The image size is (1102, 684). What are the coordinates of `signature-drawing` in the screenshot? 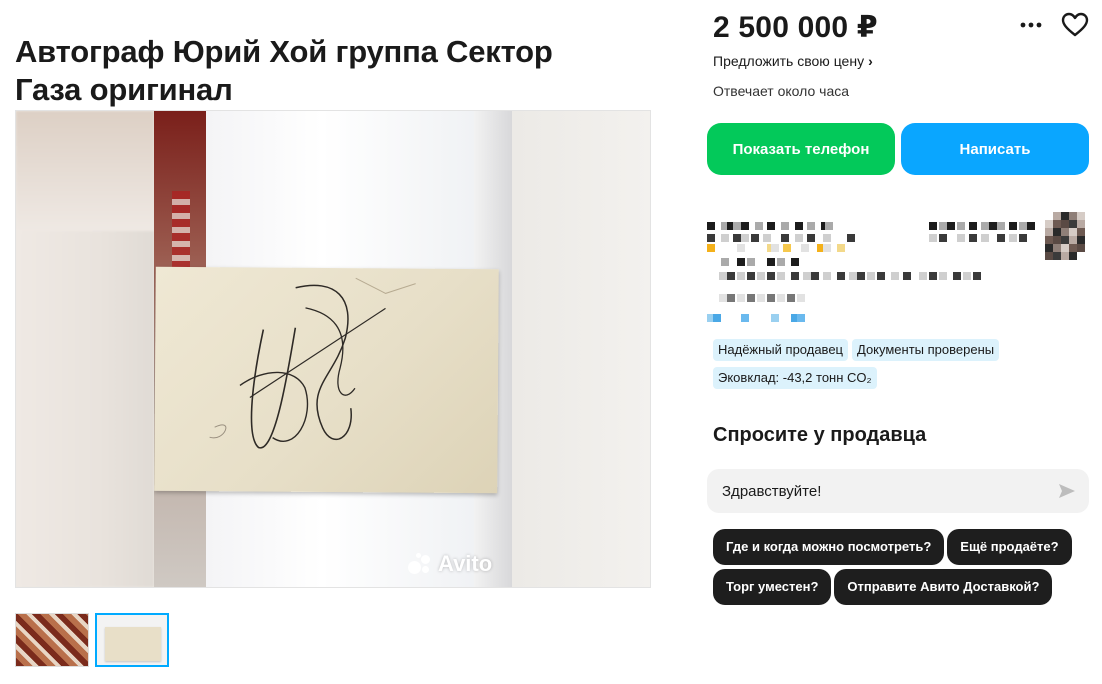 It's located at (312, 363).